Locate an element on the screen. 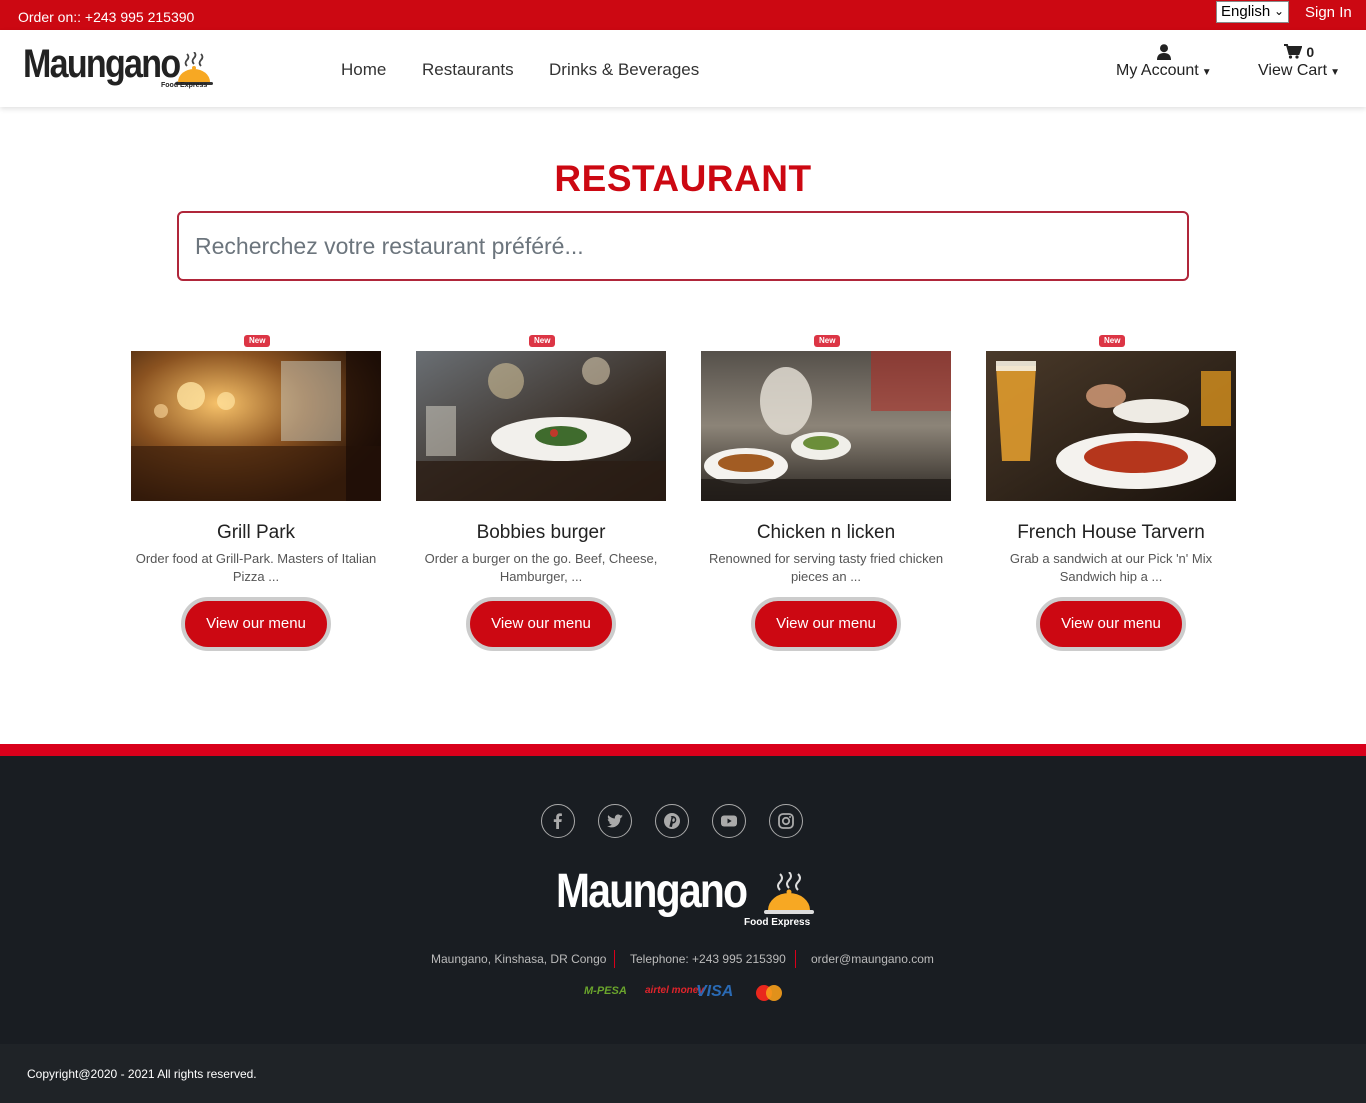 This screenshot has height=1103, width=1366. pinterest-icon is located at coordinates (672, 821).